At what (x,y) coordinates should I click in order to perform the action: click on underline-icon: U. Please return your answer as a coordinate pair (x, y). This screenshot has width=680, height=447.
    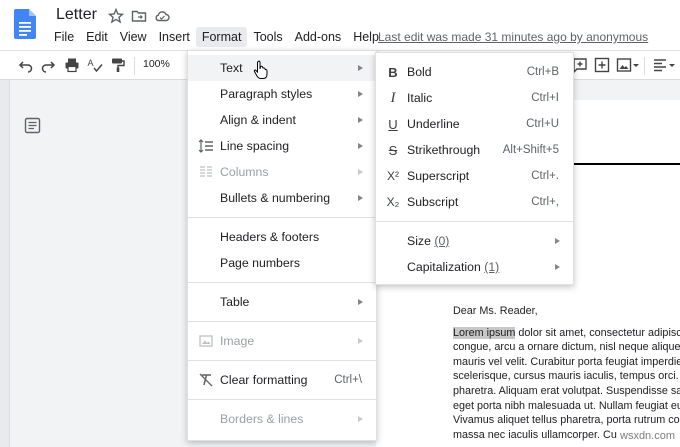
    Looking at the image, I should click on (393, 124).